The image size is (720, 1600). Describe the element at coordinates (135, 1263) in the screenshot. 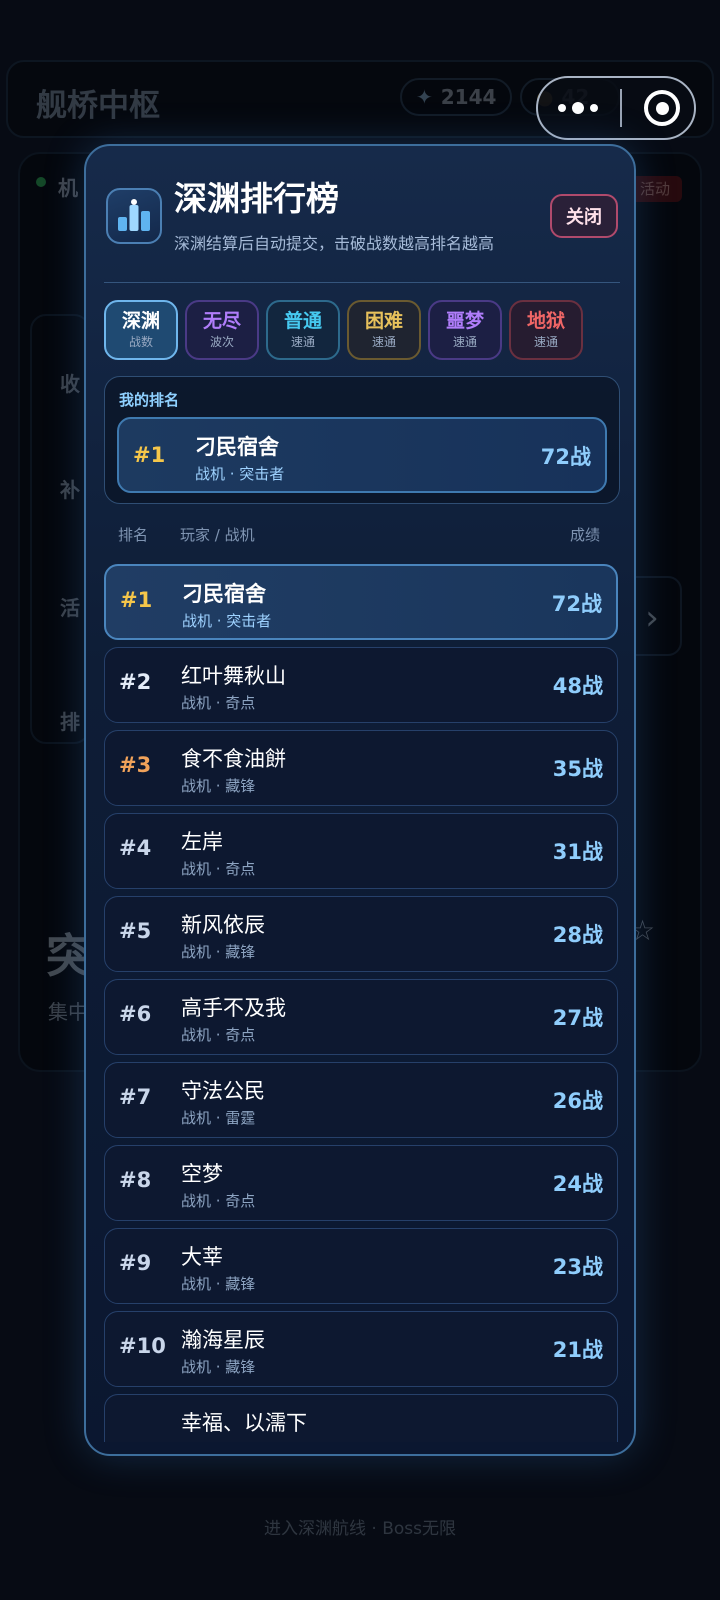

I see `rank-number: #9` at that location.